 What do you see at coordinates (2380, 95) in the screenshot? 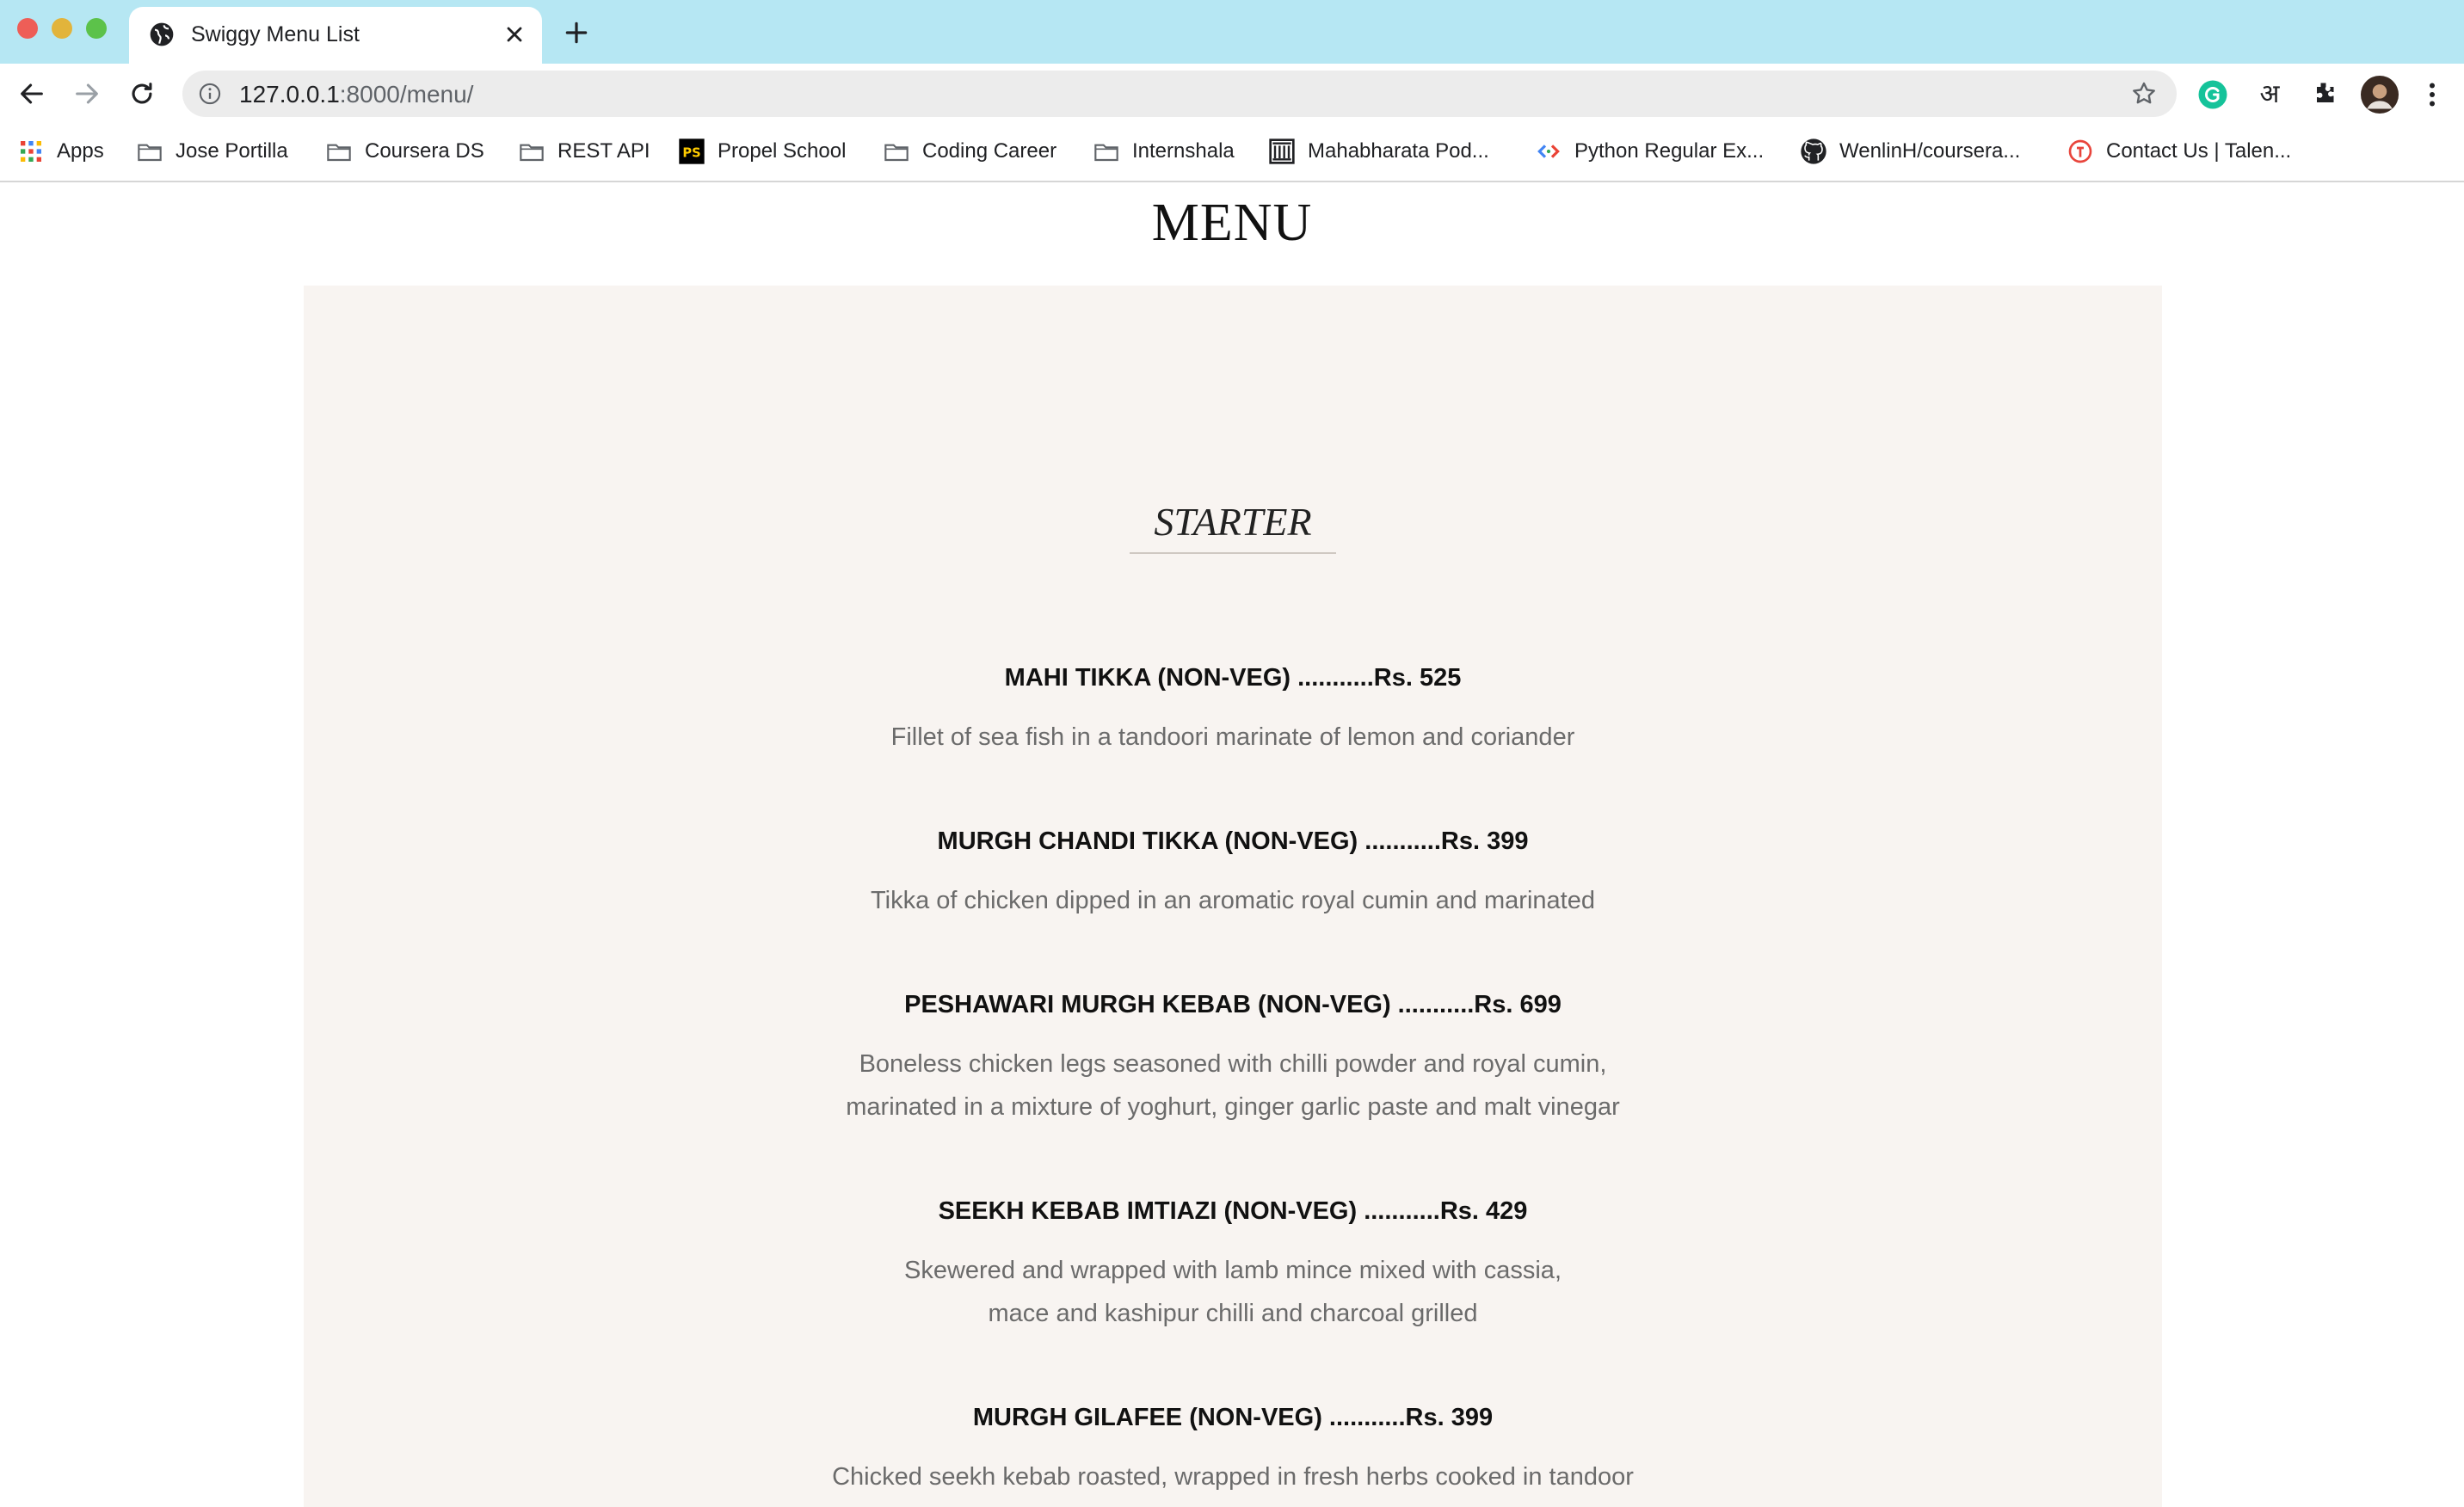
I see `profile-avatar-icon` at bounding box center [2380, 95].